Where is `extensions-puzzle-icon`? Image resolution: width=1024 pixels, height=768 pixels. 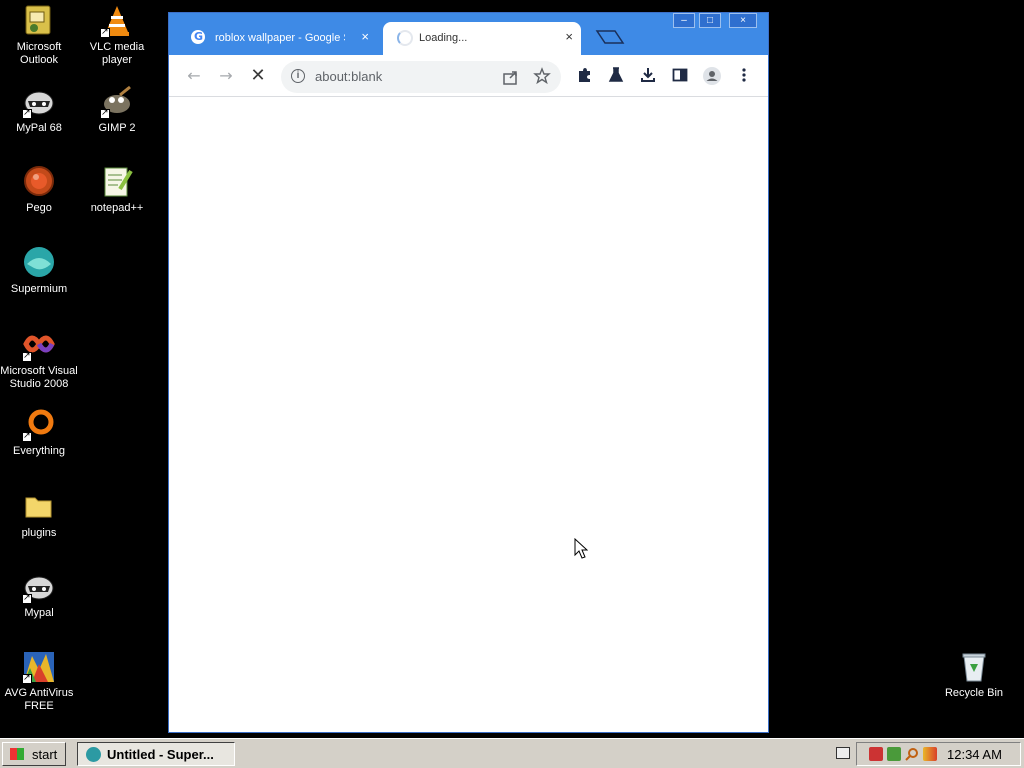
extensions-puzzle-icon is located at coordinates (584, 76).